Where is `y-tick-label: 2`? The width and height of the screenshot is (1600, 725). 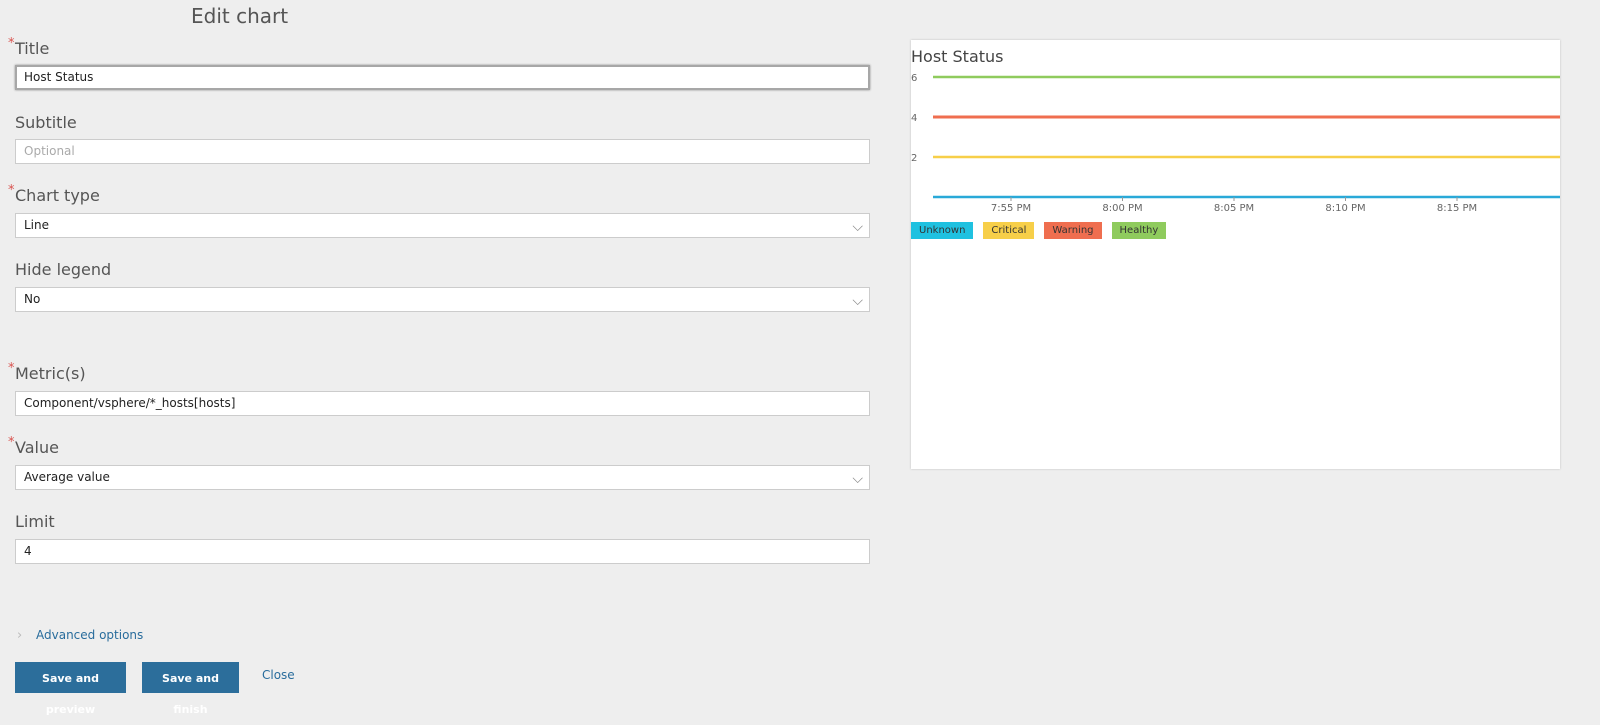 y-tick-label: 2 is located at coordinates (914, 158).